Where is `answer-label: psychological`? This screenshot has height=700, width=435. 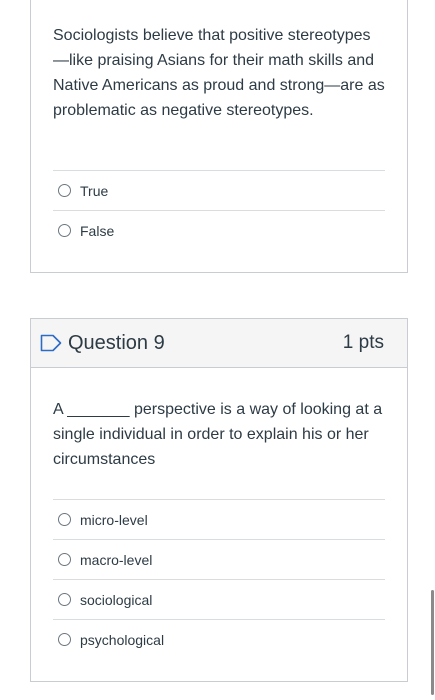
answer-label: psychological is located at coordinates (122, 639).